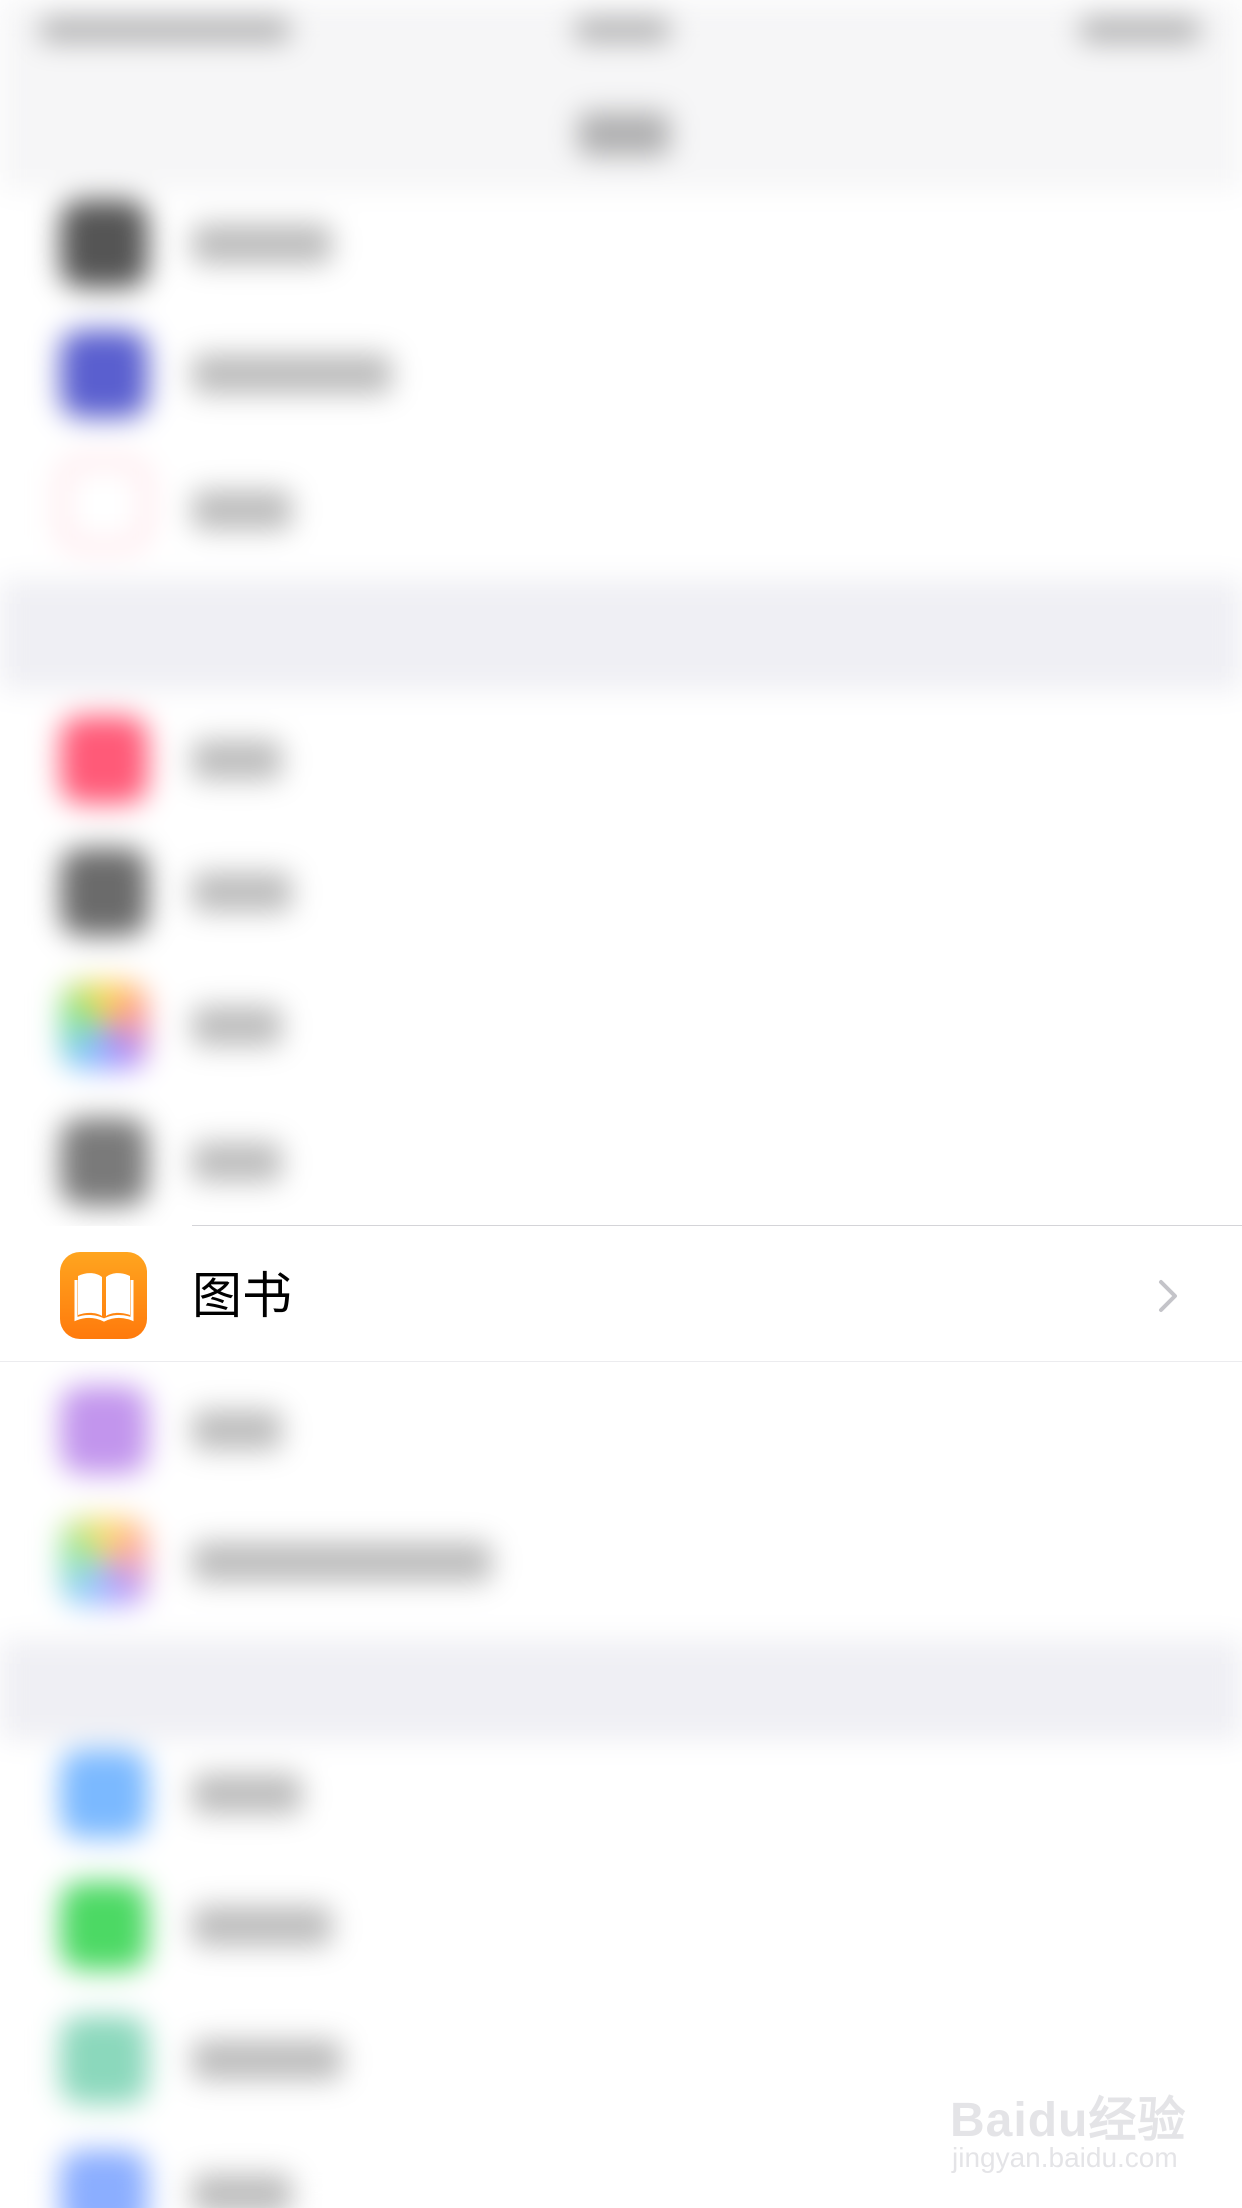 Image resolution: width=1242 pixels, height=2208 pixels. I want to click on navigation-bar, so click(621, 130).